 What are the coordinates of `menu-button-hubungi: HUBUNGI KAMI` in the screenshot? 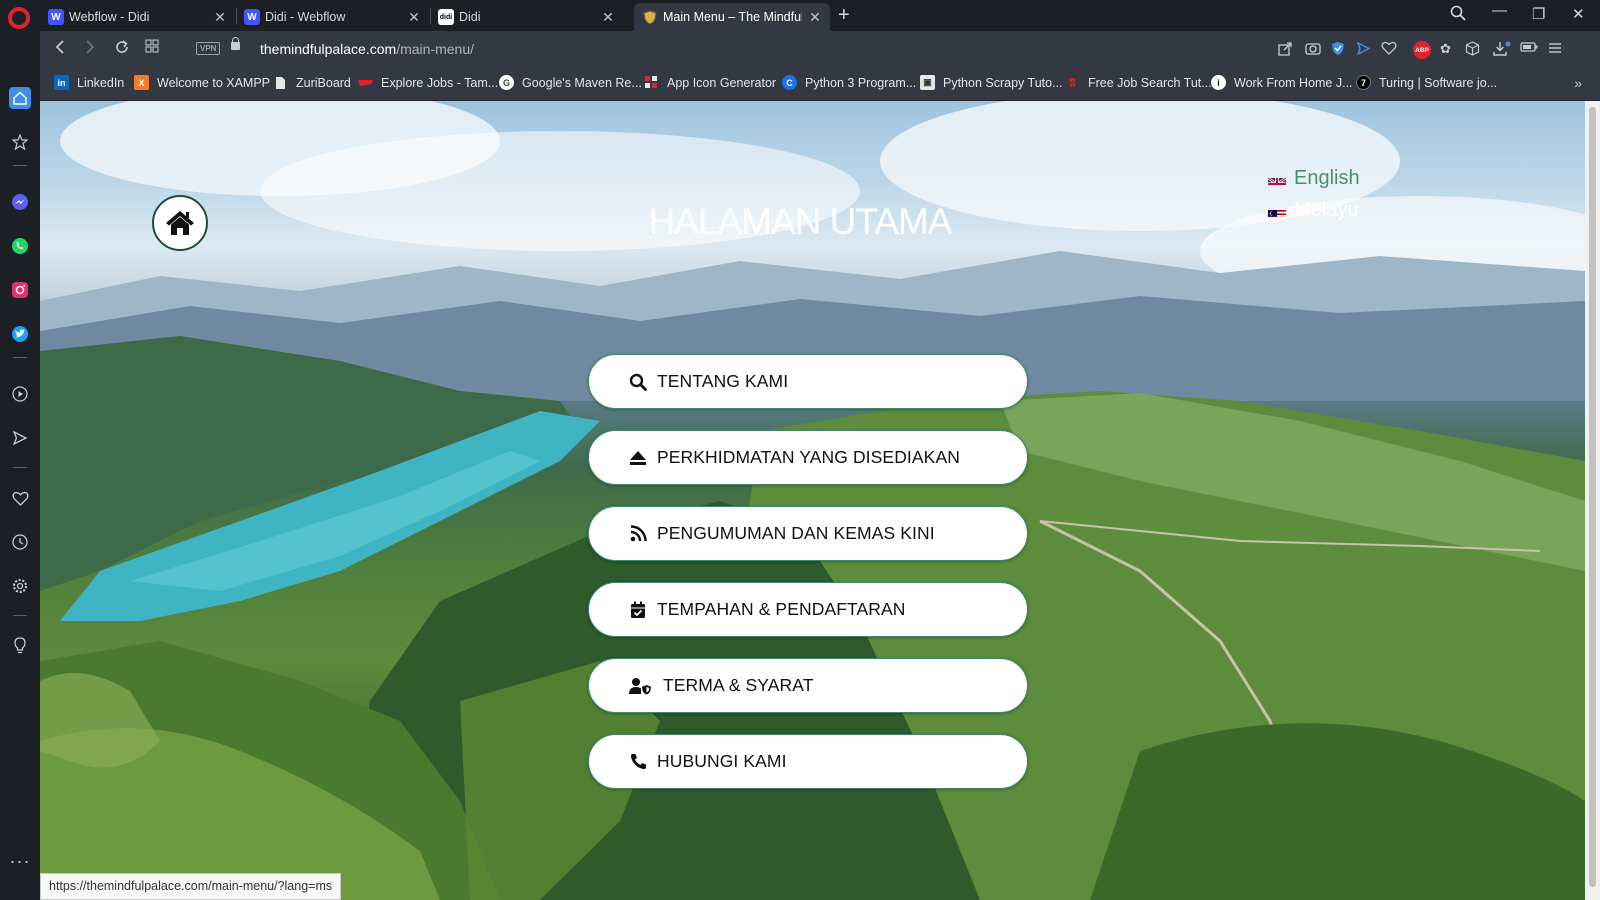 It's located at (808, 761).